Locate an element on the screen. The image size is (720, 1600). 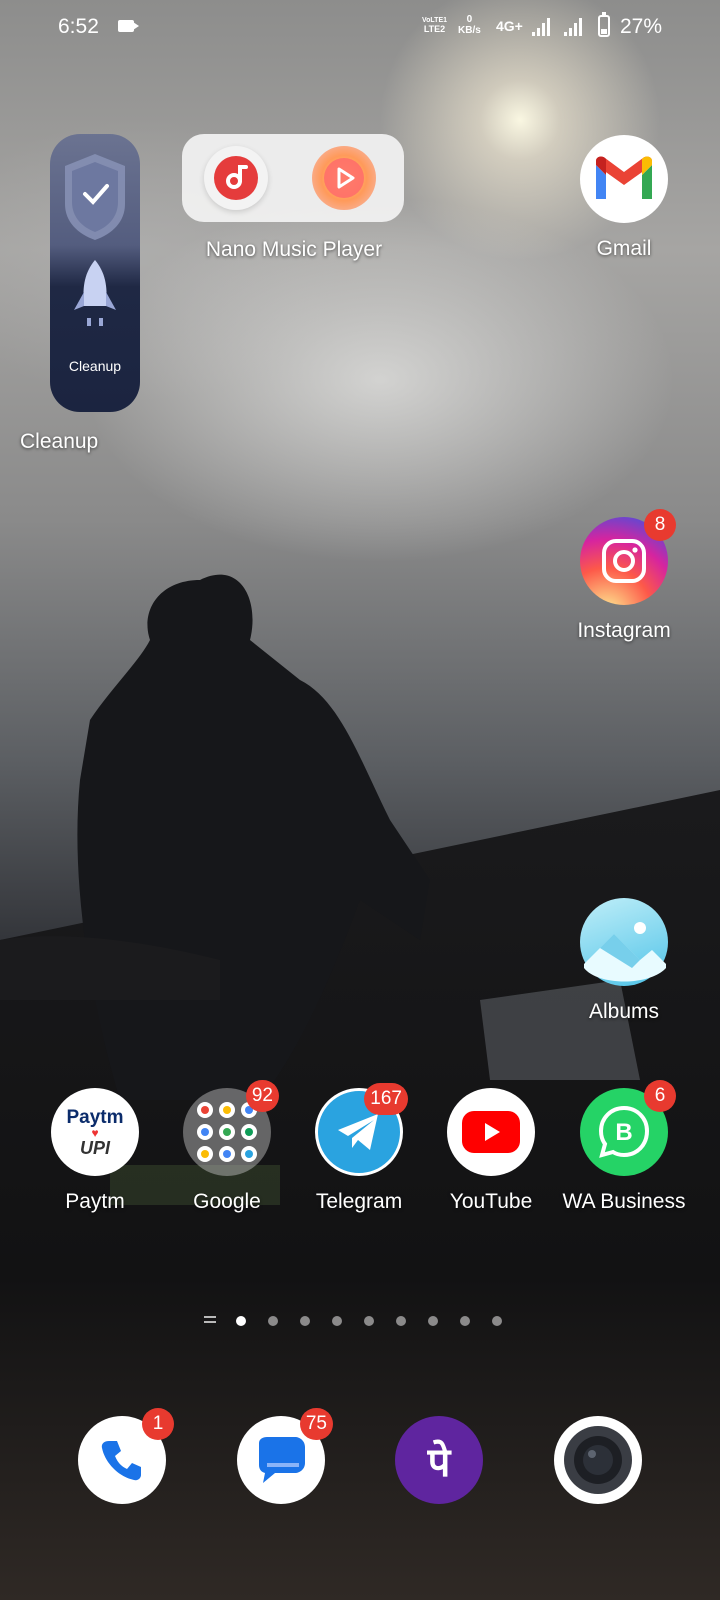
app-youtube: YouTube is located at coordinates (491, 1151).